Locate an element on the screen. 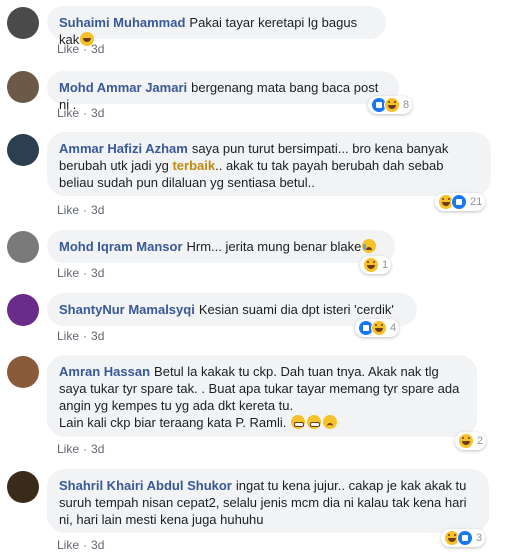  comment-author: Ammar Hafizi Azham is located at coordinates (123, 148).